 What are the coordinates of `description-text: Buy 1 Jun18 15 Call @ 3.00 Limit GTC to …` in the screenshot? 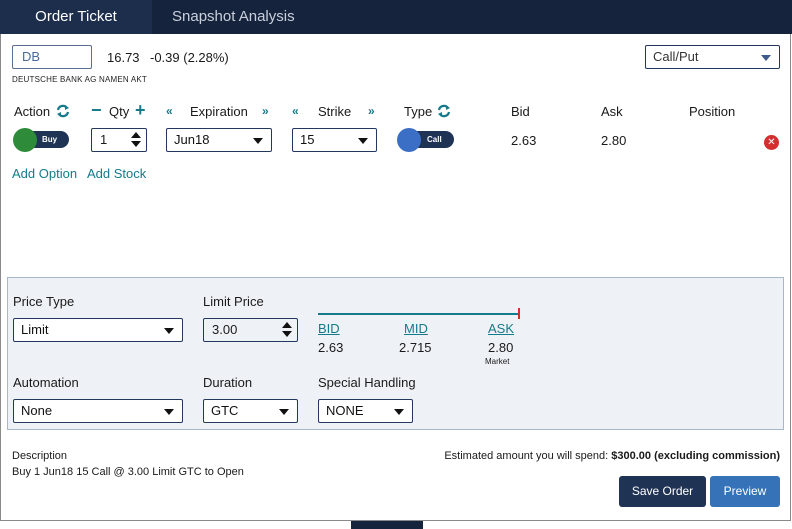 It's located at (128, 472).